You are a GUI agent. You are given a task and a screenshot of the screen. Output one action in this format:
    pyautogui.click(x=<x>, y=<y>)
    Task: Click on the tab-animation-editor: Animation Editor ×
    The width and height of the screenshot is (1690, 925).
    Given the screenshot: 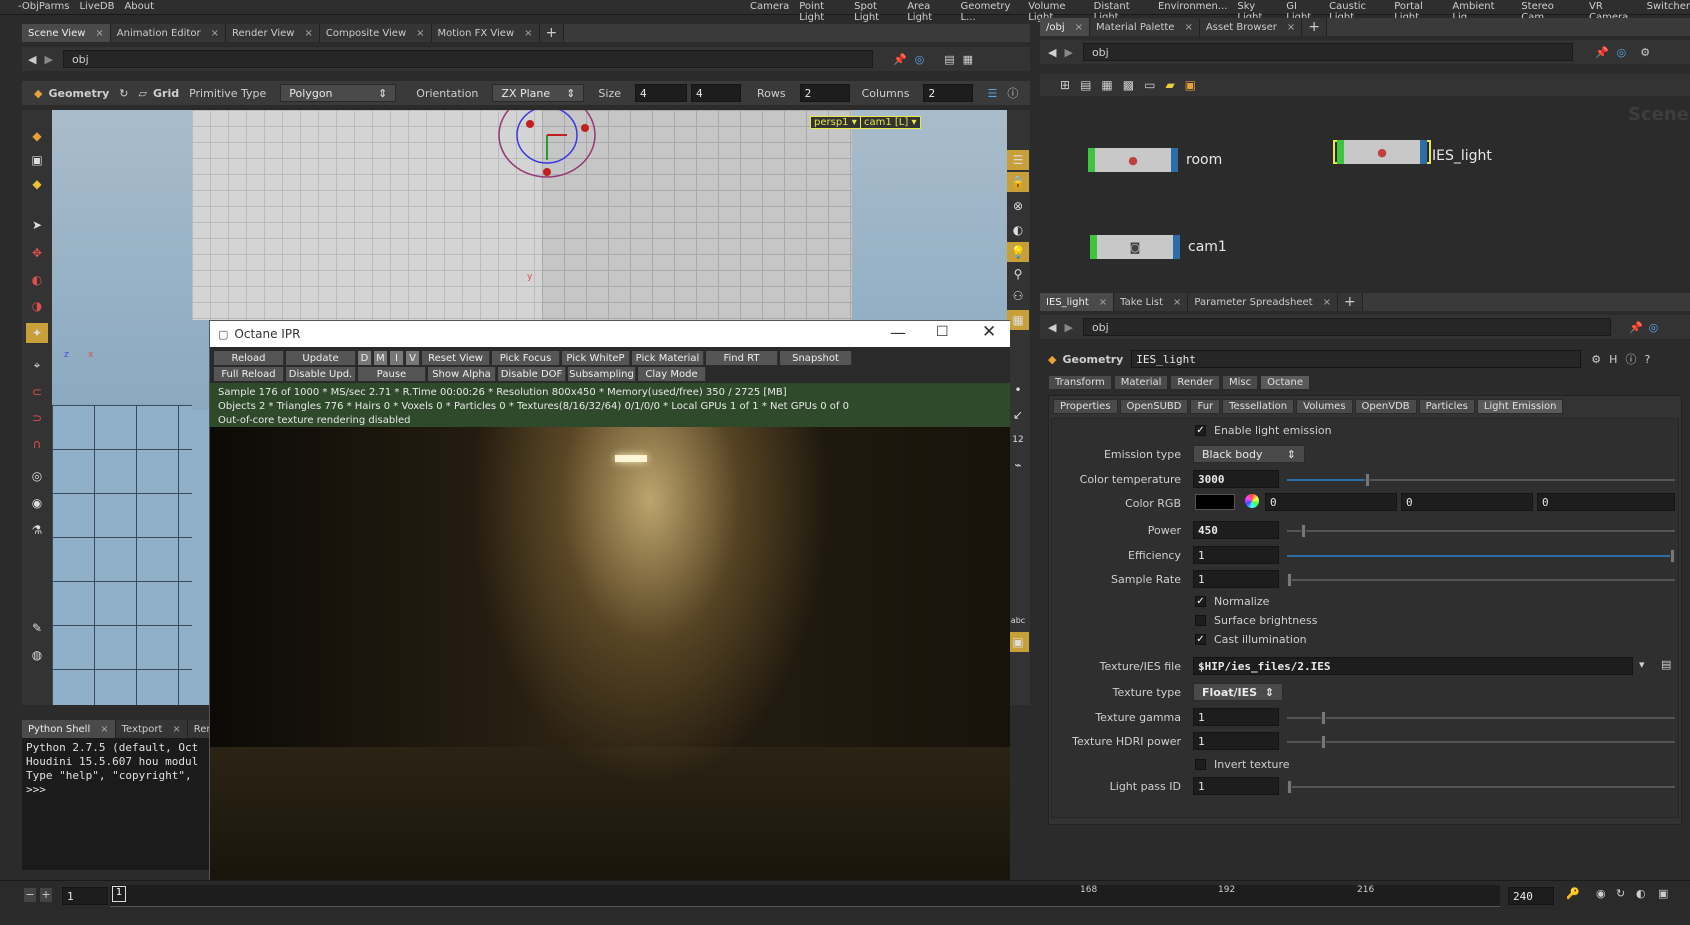 What is the action you would take?
    pyautogui.click(x=168, y=33)
    